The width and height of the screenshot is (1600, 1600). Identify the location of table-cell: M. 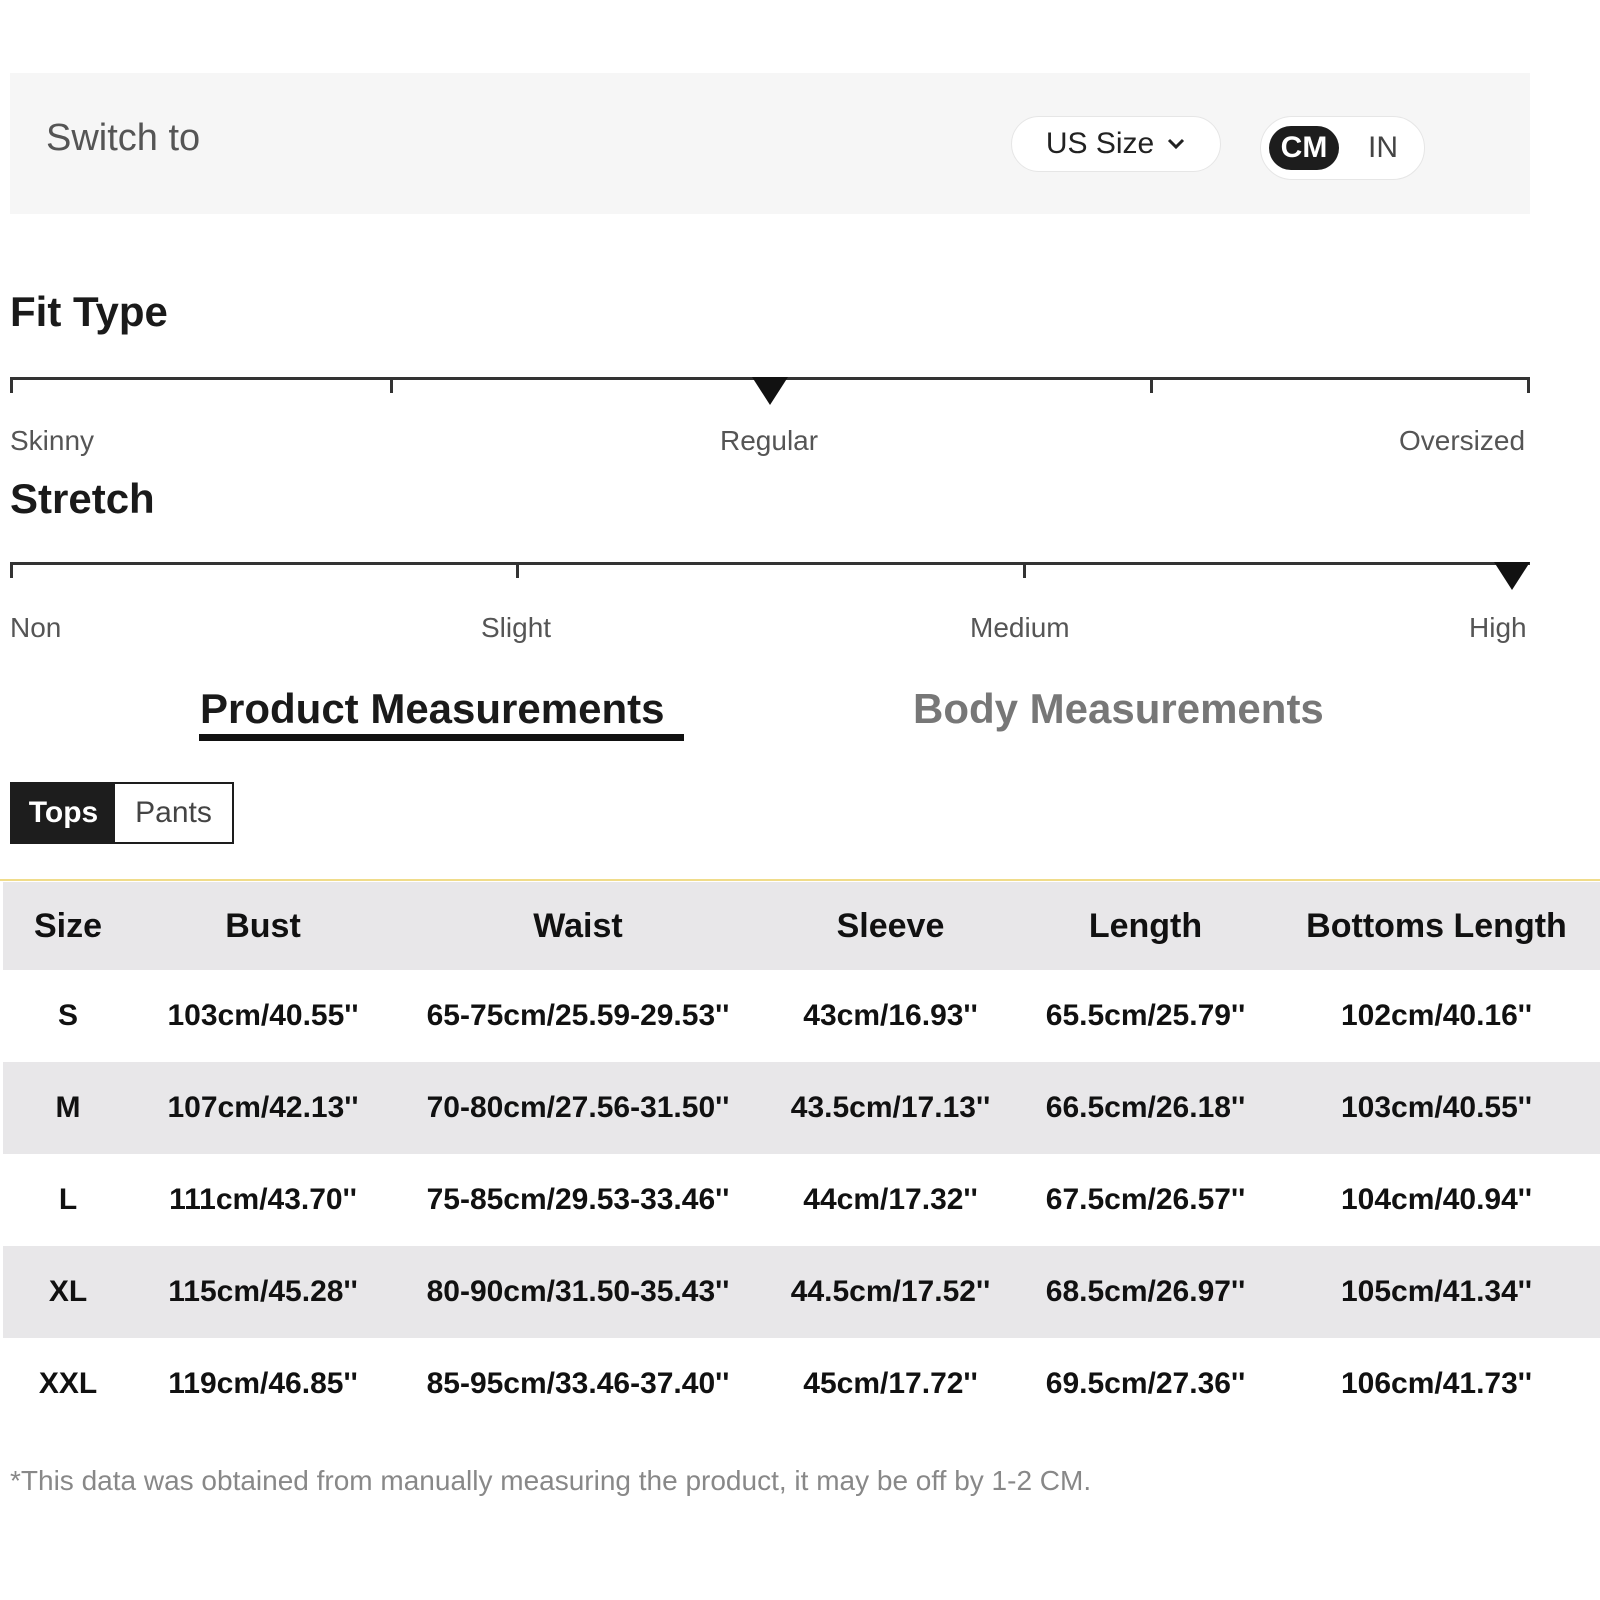
(68, 1108).